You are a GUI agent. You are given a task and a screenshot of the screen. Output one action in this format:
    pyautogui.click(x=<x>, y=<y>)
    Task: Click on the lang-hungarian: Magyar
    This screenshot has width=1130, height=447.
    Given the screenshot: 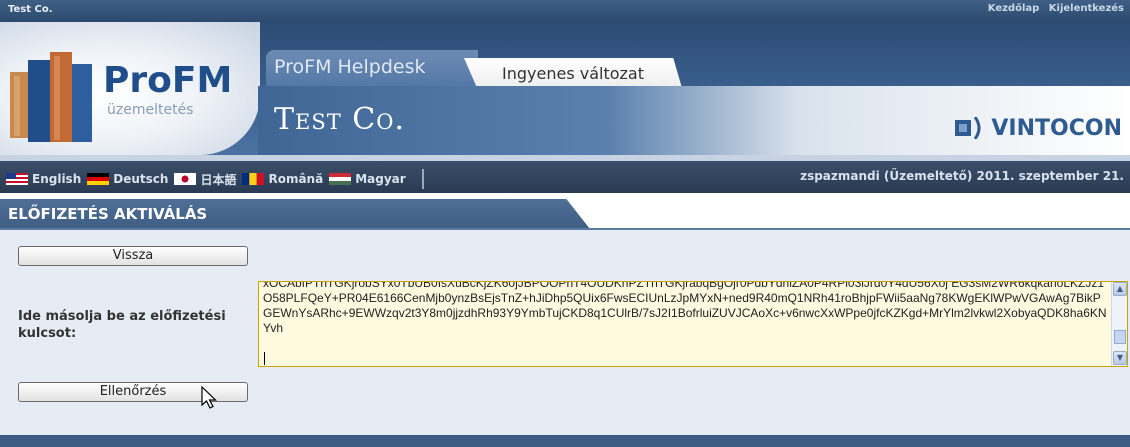 What is the action you would take?
    pyautogui.click(x=367, y=179)
    